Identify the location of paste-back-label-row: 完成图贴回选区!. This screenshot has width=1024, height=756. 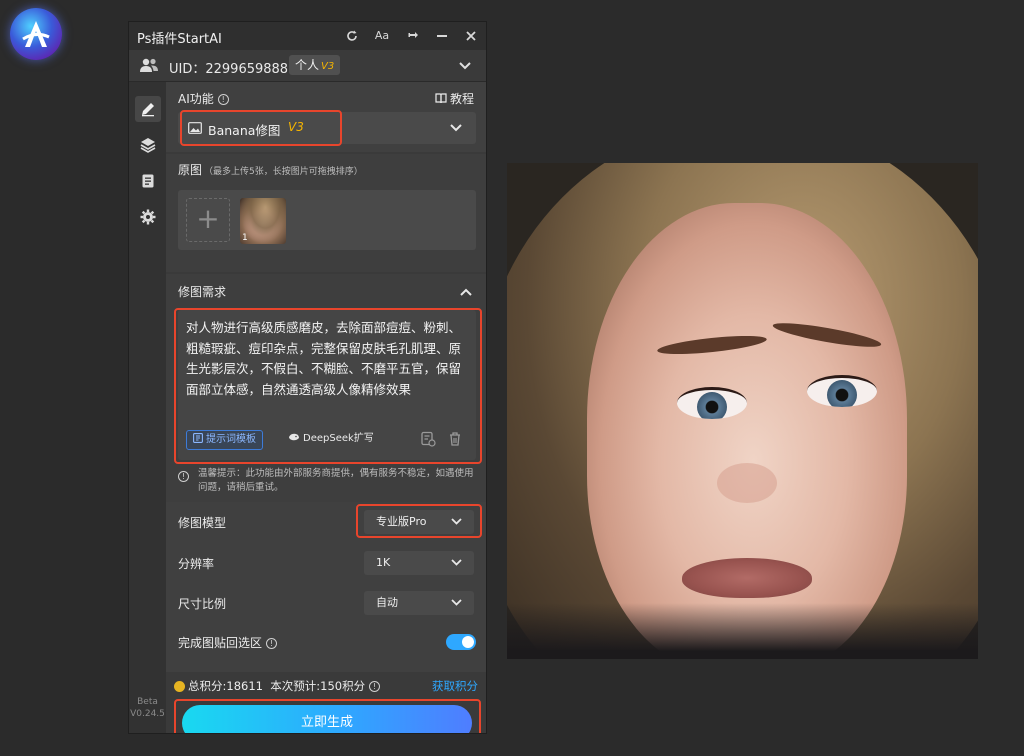
(228, 642).